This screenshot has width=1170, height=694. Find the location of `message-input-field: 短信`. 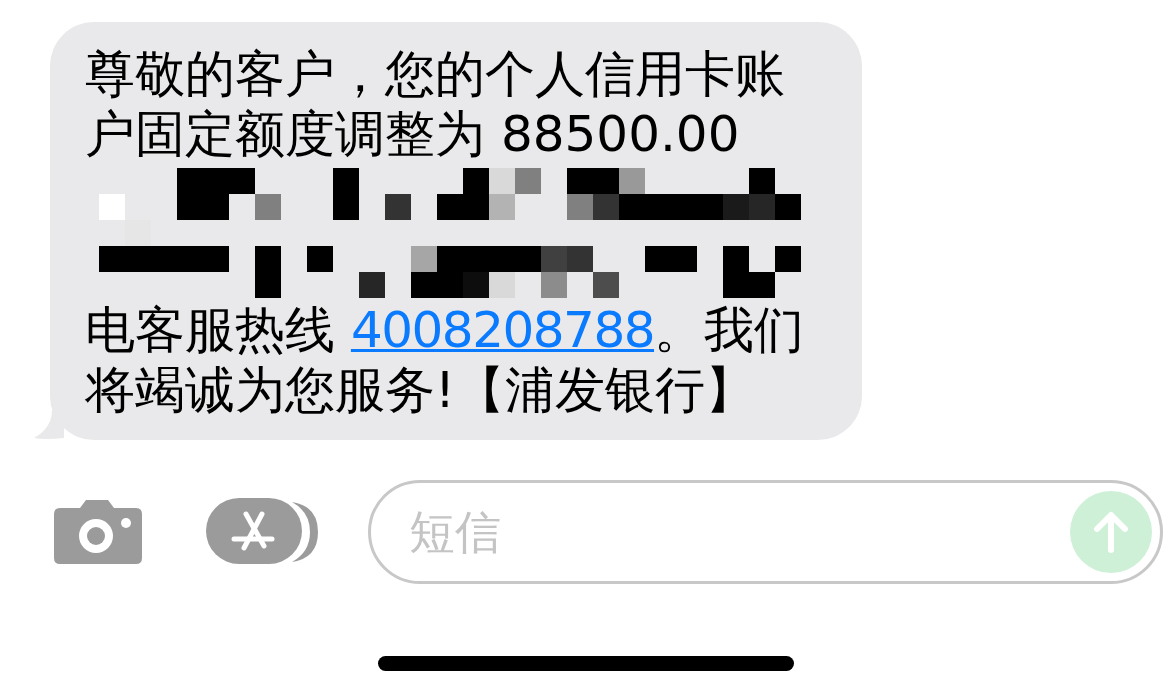

message-input-field: 短信 is located at coordinates (738, 532).